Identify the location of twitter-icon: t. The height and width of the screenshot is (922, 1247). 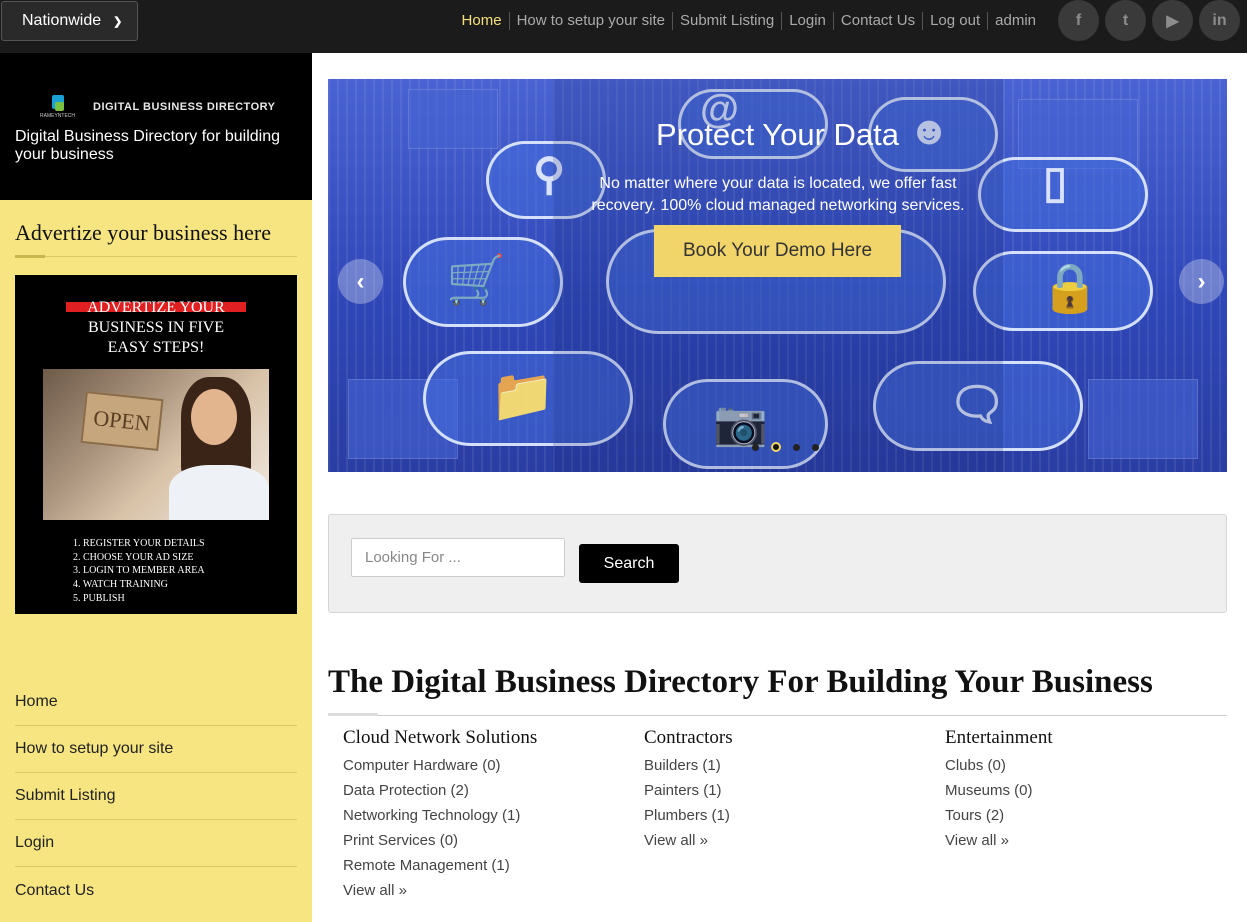
(1125, 20).